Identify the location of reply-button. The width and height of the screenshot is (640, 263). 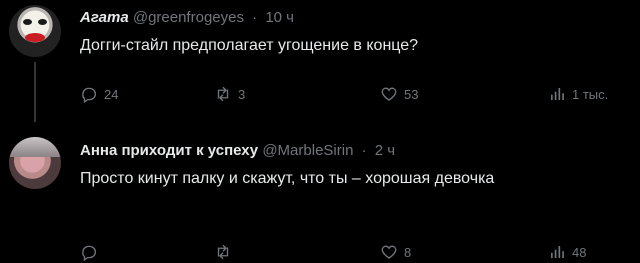
(92, 252).